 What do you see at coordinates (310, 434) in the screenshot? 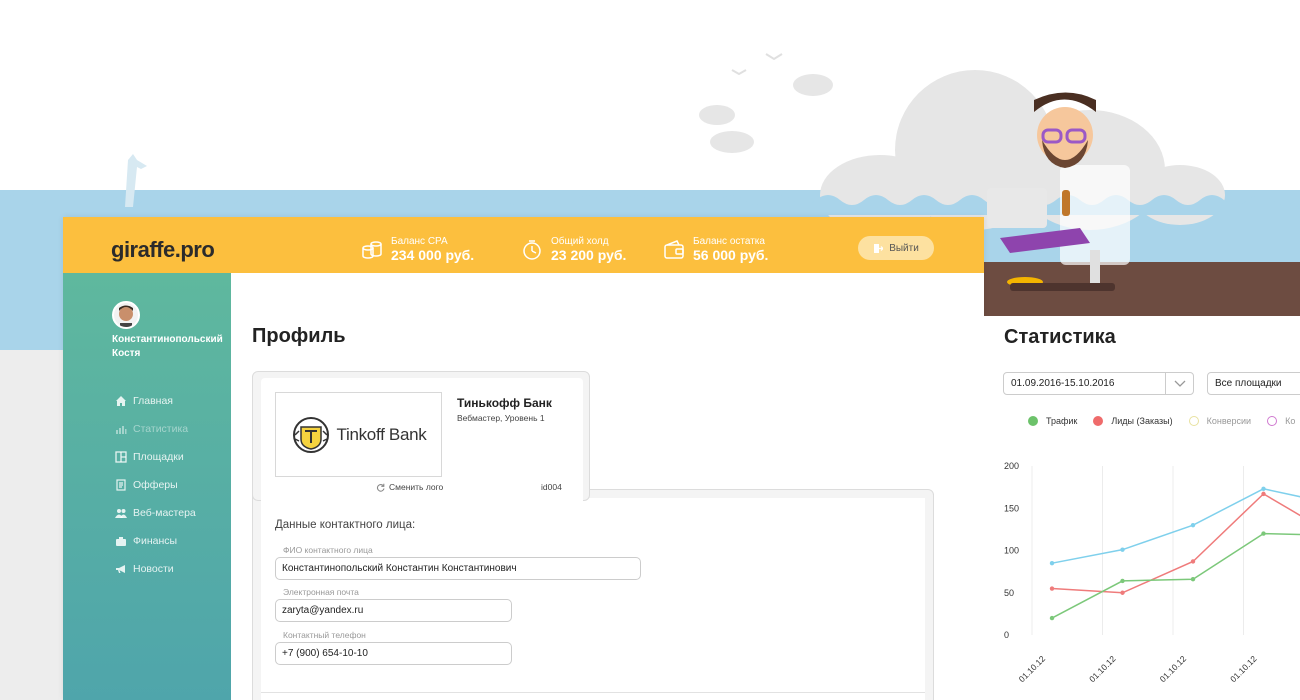
I see `tinkoff-emblem-icon` at bounding box center [310, 434].